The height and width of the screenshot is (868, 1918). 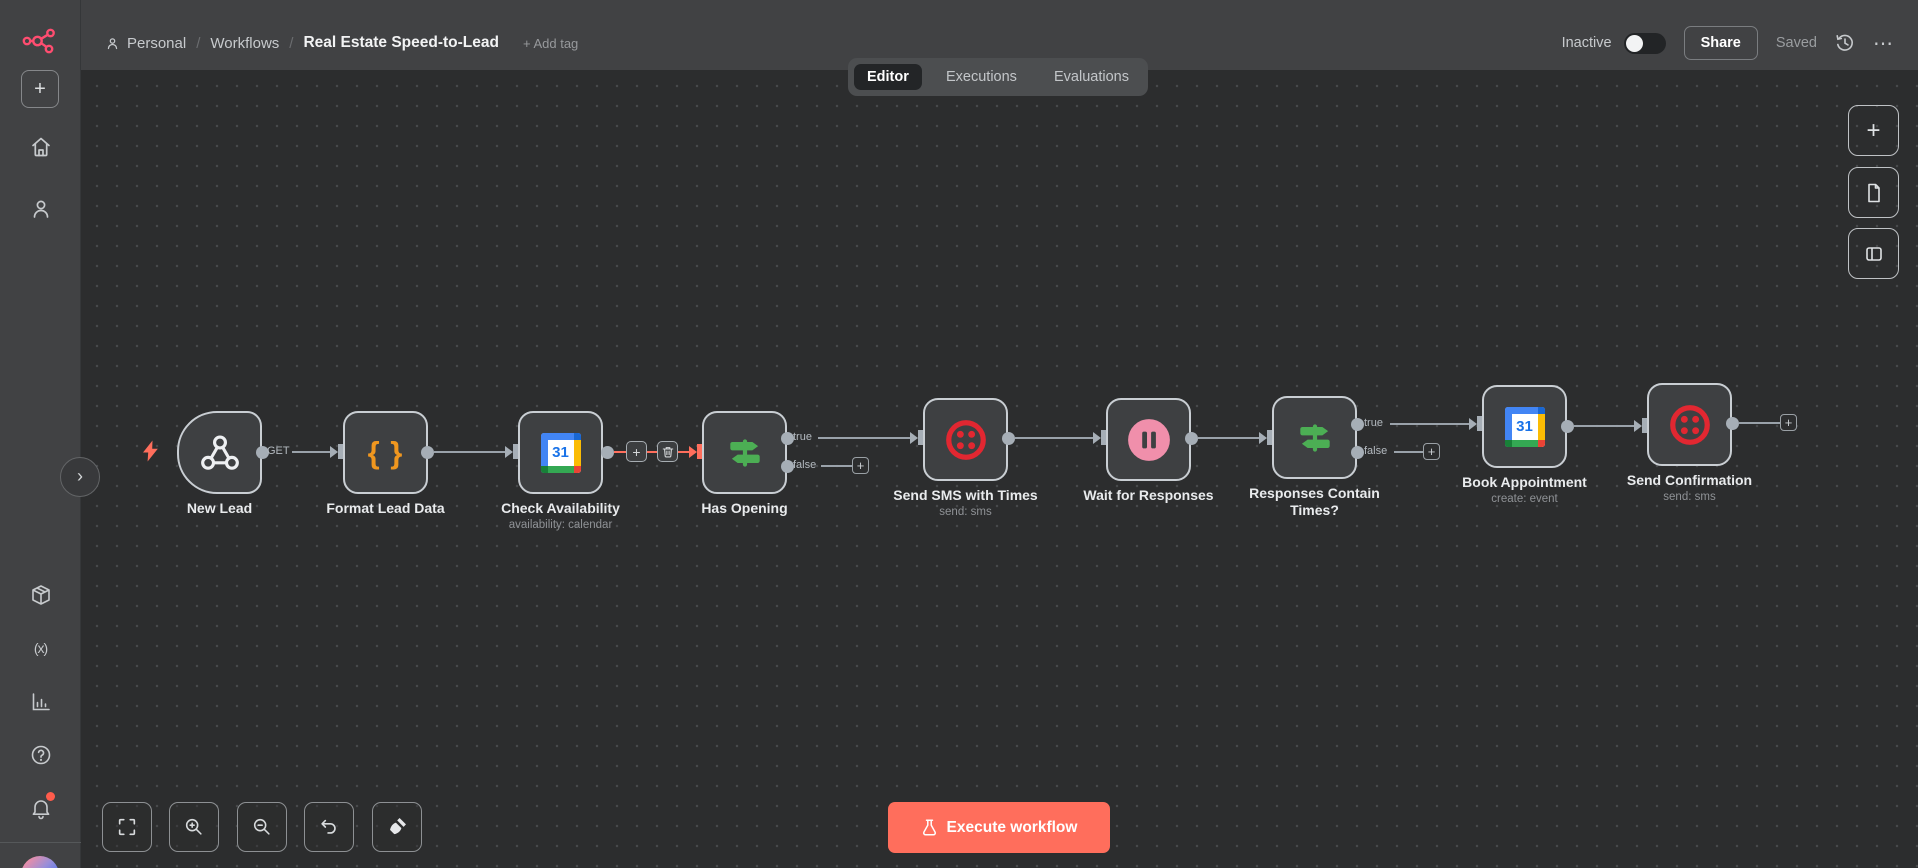 I want to click on execute-workflow-button: Execute workflow, so click(x=999, y=827).